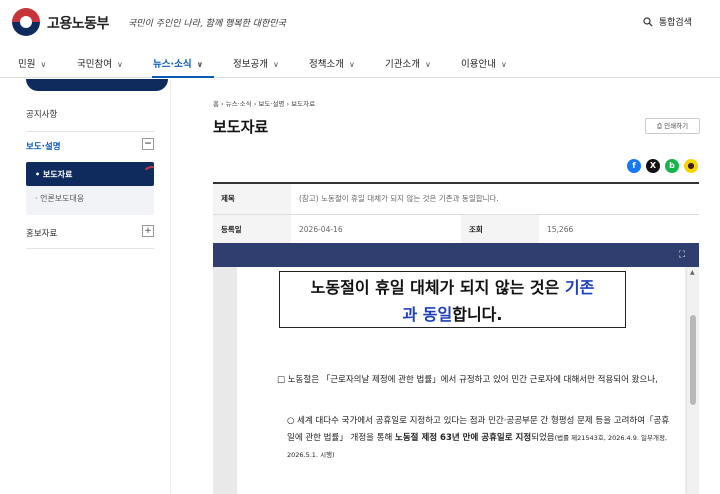 Image resolution: width=720 pixels, height=494 pixels. Describe the element at coordinates (90, 188) in the screenshot. I see `sidebar-submenu: • 보도자료 · 언론보도대응` at that location.